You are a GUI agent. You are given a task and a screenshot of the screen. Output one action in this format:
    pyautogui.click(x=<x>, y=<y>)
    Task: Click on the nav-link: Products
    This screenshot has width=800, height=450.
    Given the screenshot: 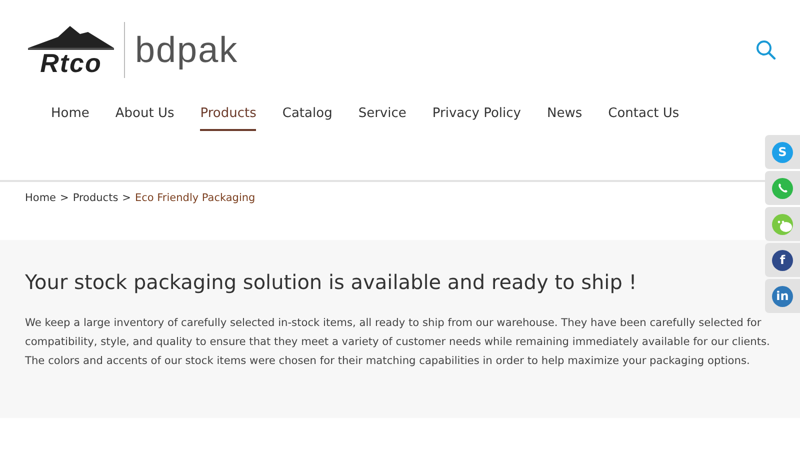 What is the action you would take?
    pyautogui.click(x=228, y=117)
    